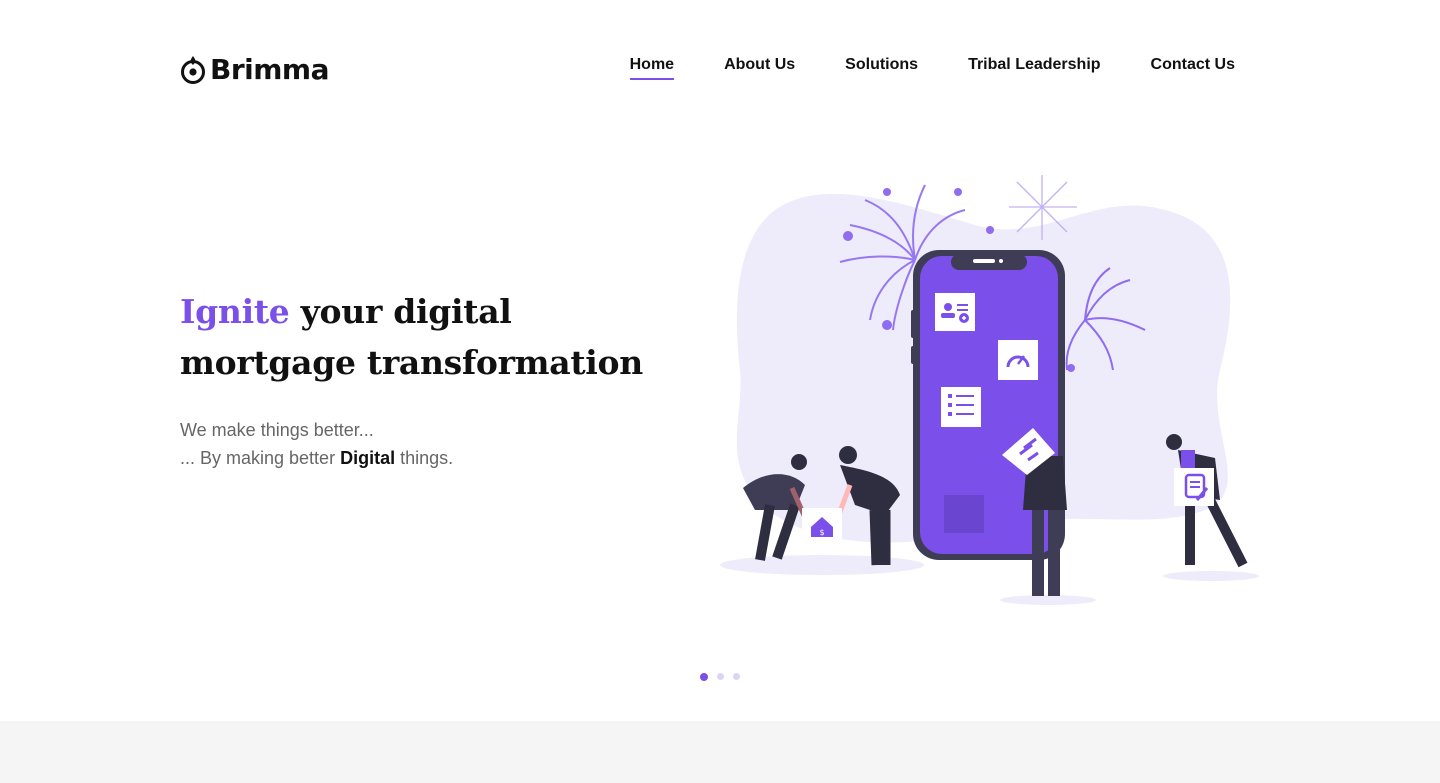 The image size is (1440, 783). I want to click on headline-line2: mortgage transformation, so click(411, 362).